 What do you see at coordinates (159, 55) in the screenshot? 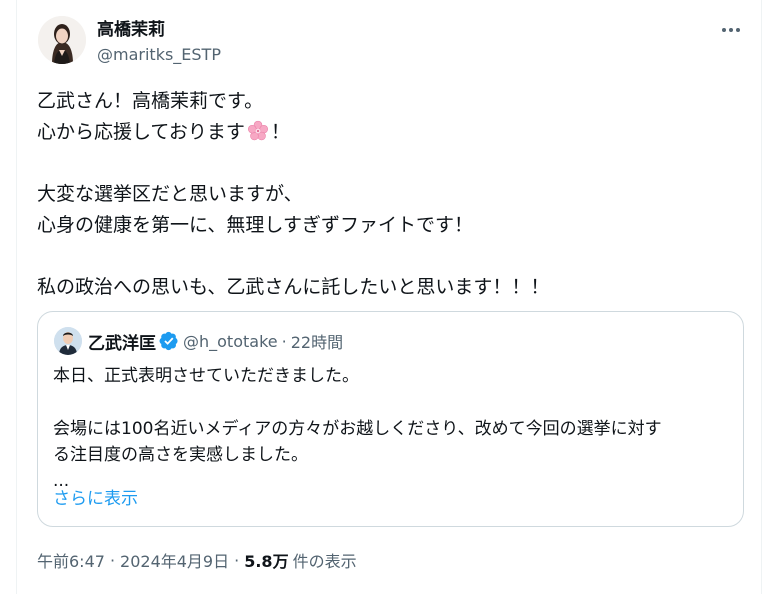
I see `author-handle: @maritks_ESTP` at bounding box center [159, 55].